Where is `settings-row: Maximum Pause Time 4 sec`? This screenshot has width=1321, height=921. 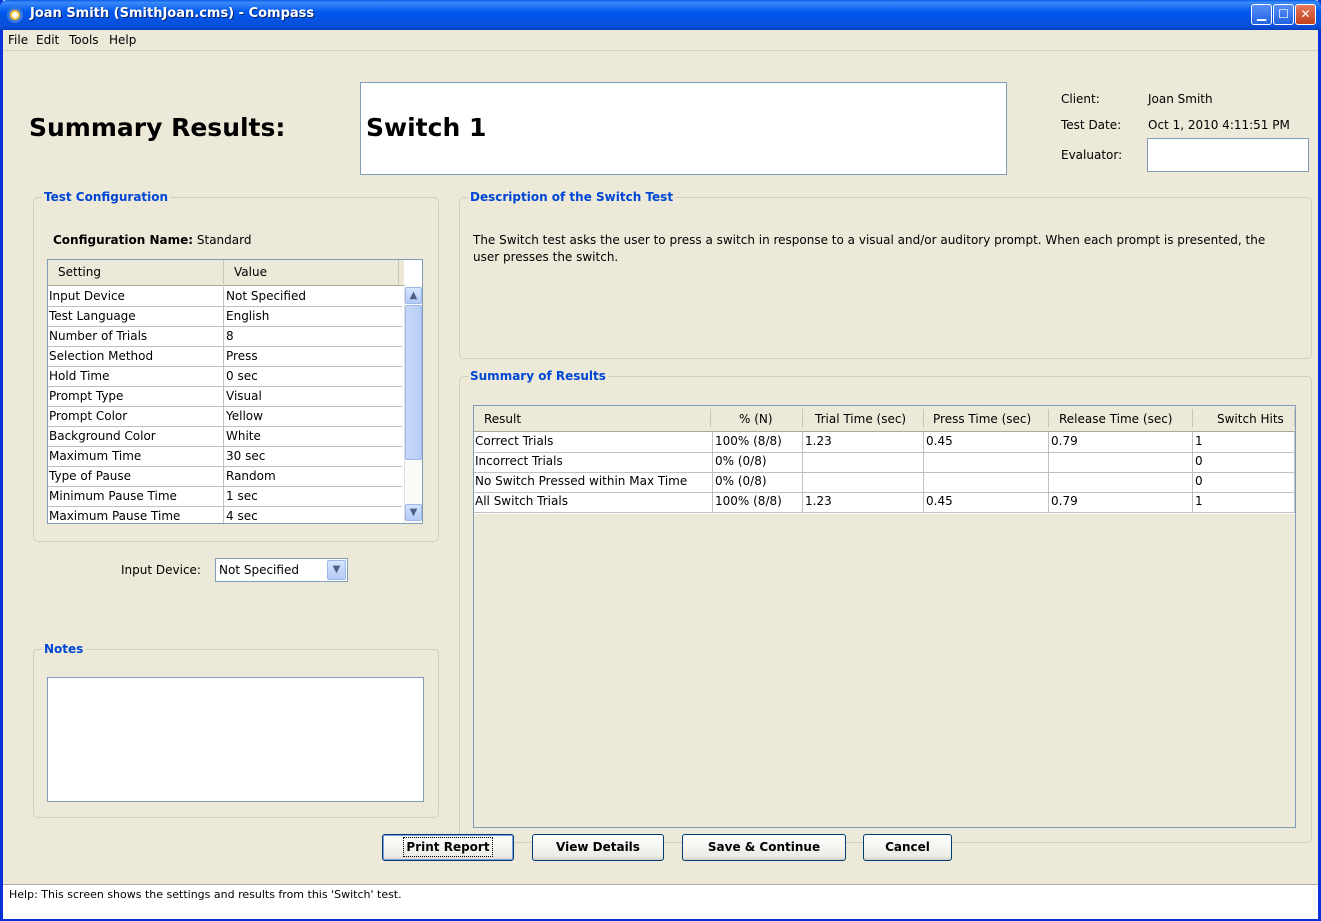 settings-row: Maximum Pause Time 4 sec is located at coordinates (225, 515).